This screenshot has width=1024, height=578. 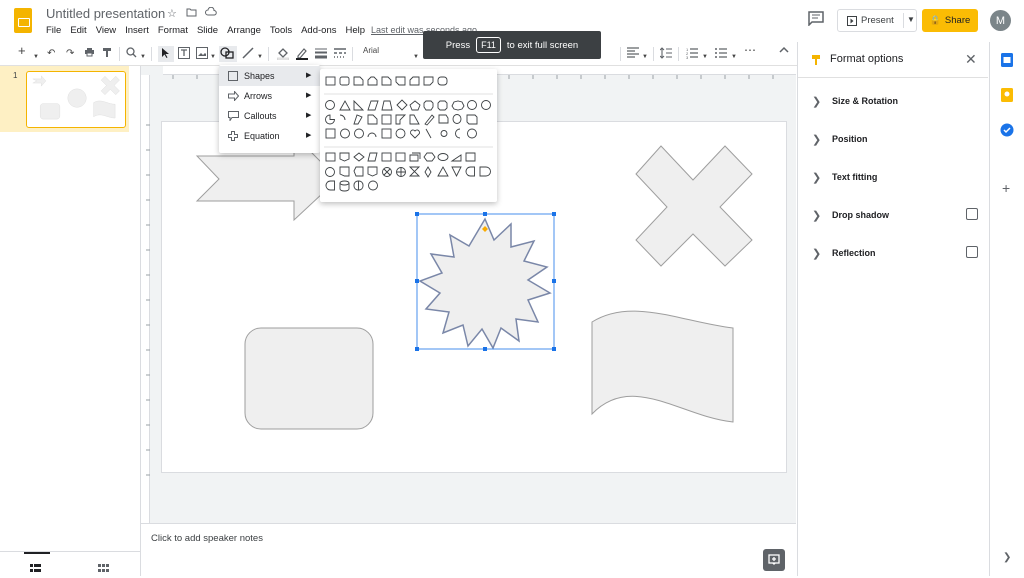 What do you see at coordinates (103, 569) in the screenshot?
I see `grid-view-icon` at bounding box center [103, 569].